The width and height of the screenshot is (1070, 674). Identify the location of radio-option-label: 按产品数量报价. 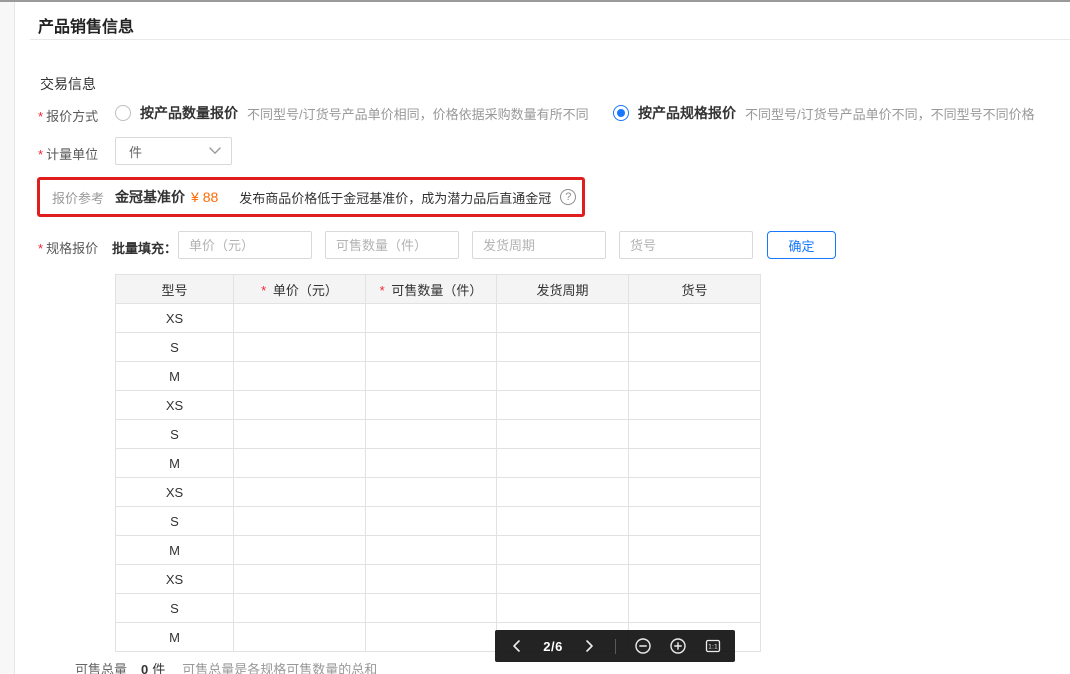
(189, 113).